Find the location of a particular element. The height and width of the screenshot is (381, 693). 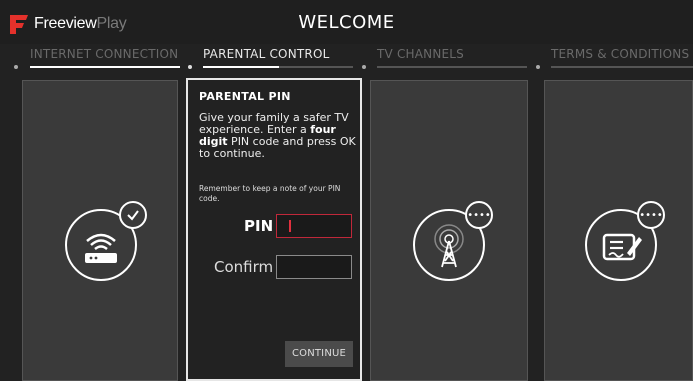

step-line-parental is located at coordinates (278, 67).